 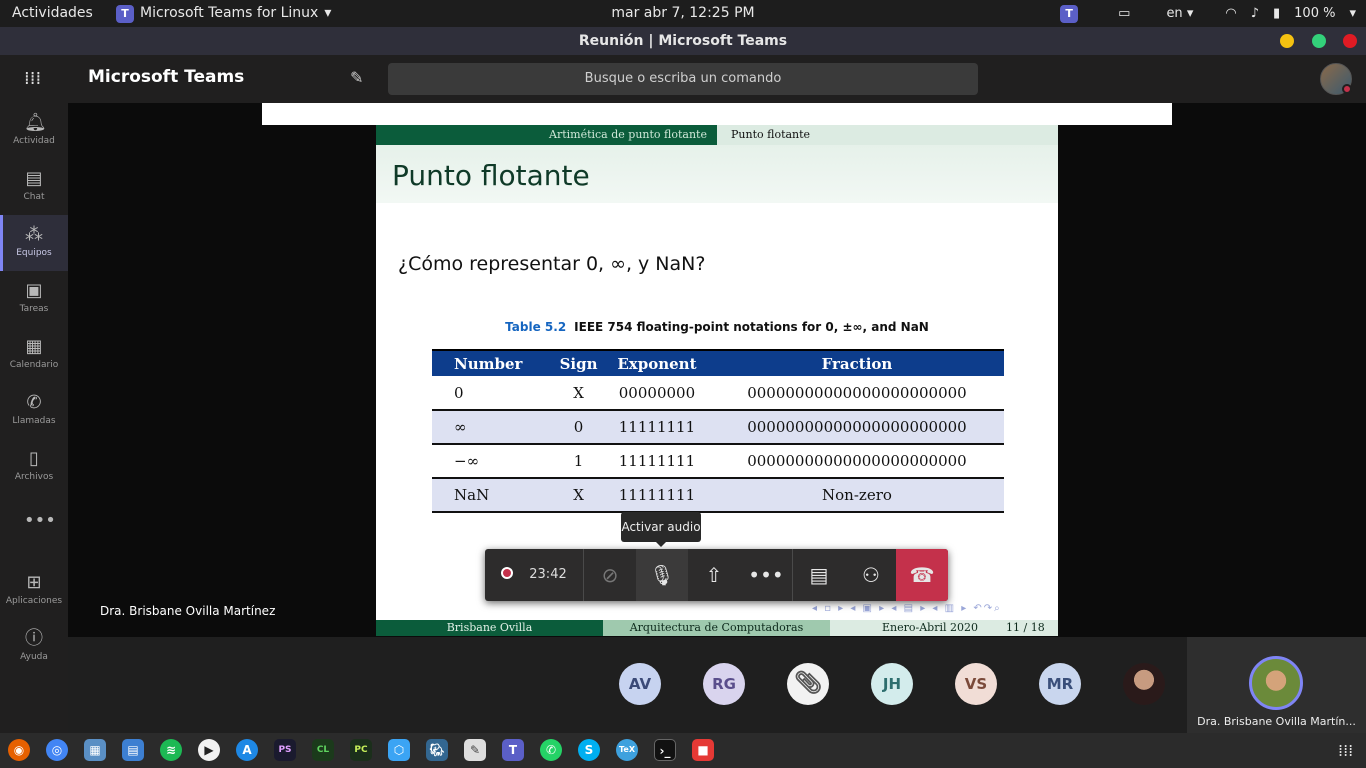 I want to click on texmaker-icon: TeX, so click(x=627, y=750).